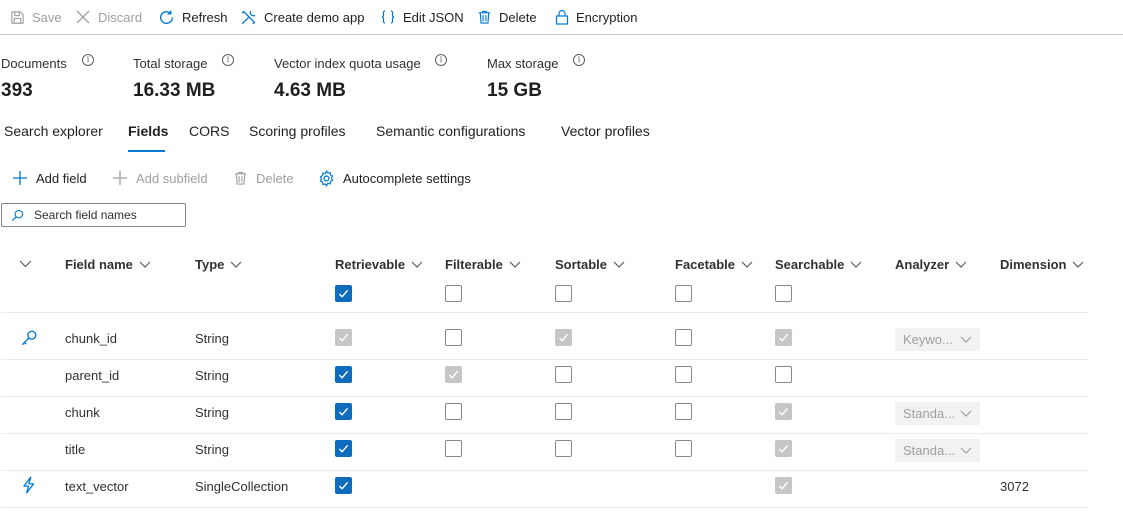 This screenshot has width=1123, height=519. I want to click on column-label: Sortable, so click(581, 264).